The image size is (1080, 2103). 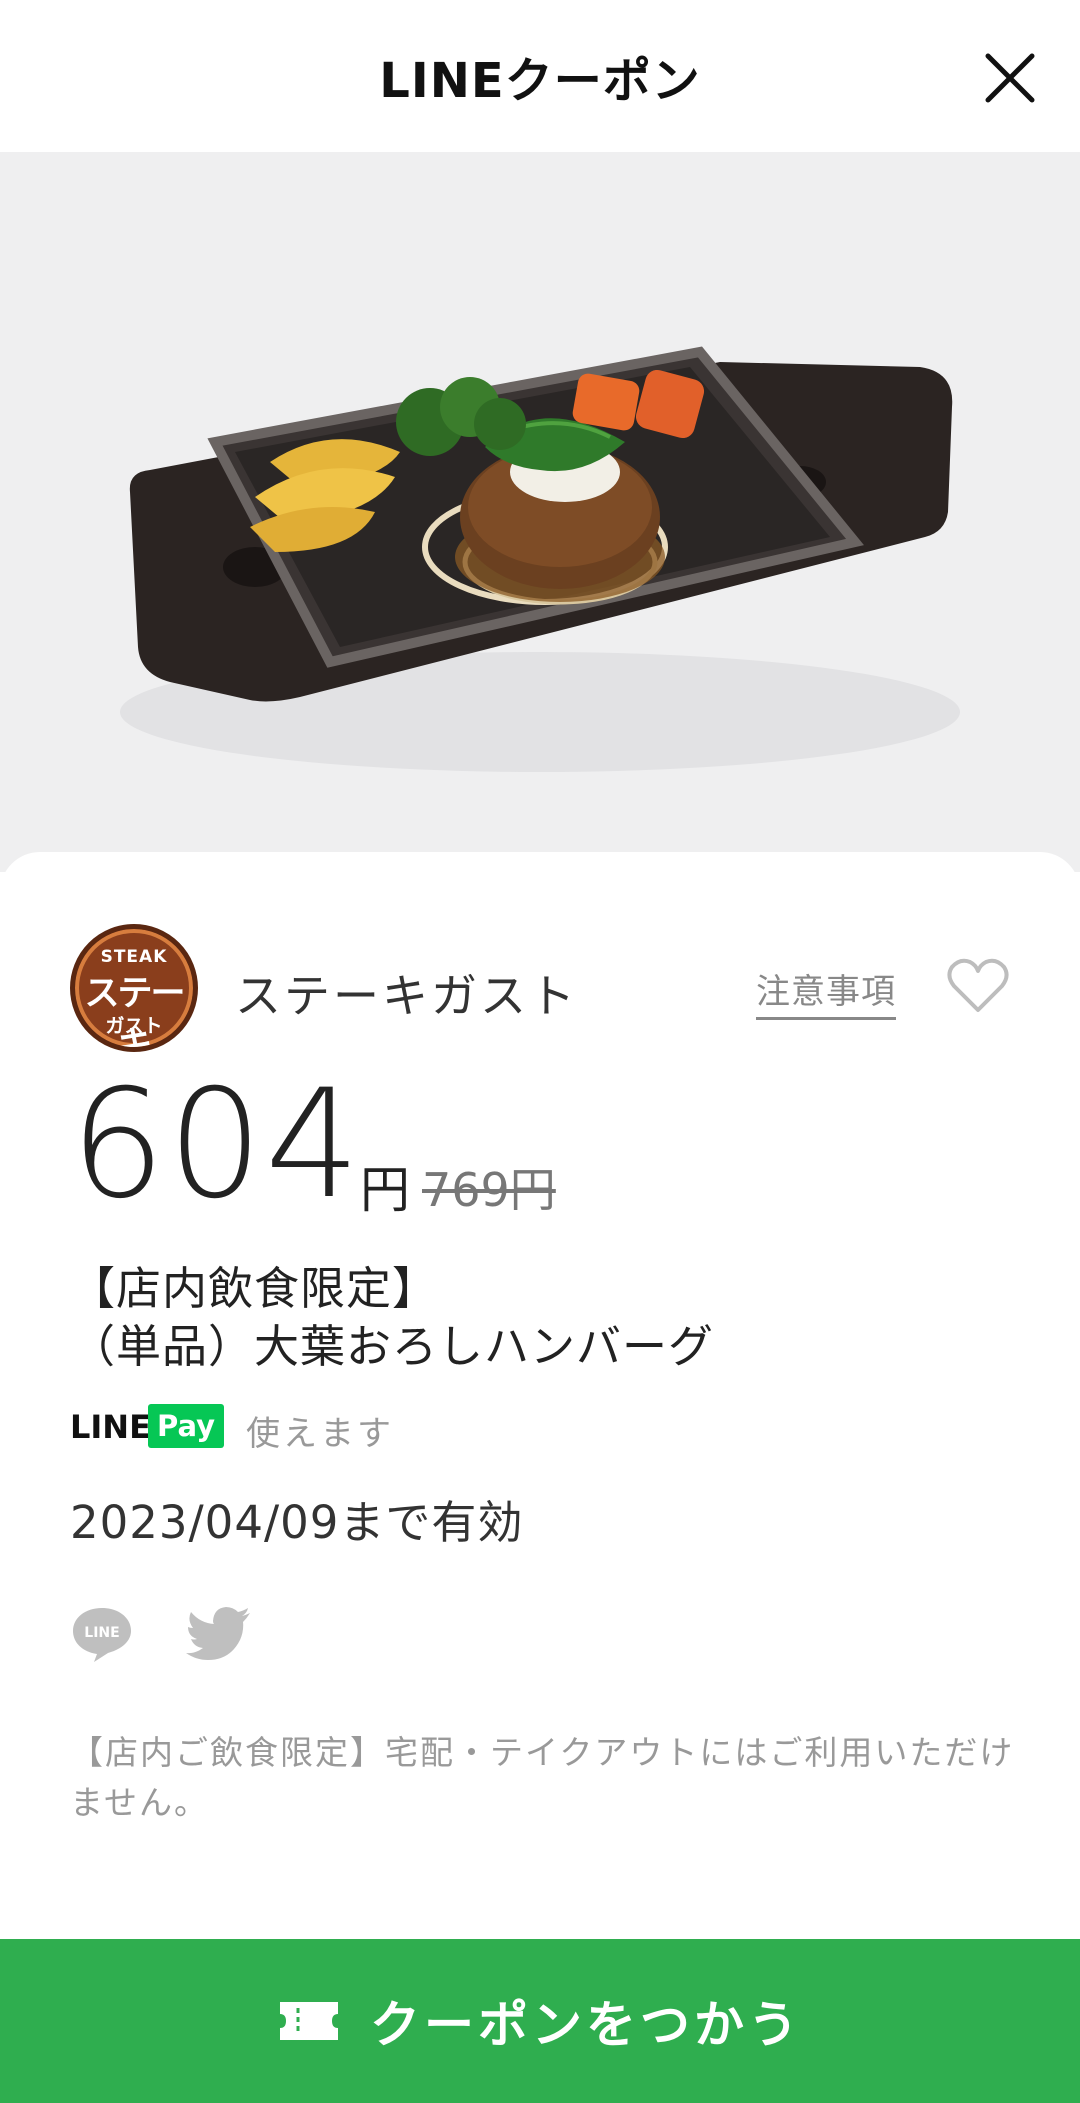 I want to click on use-coupon-label: クーポンをつかう, so click(x=586, y=2025).